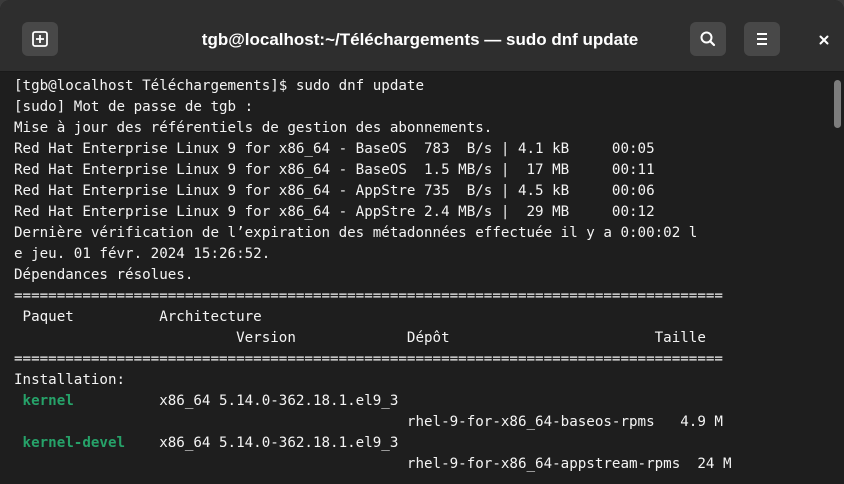 The height and width of the screenshot is (484, 844). Describe the element at coordinates (837, 104) in the screenshot. I see `scrollbar-thumb` at that location.